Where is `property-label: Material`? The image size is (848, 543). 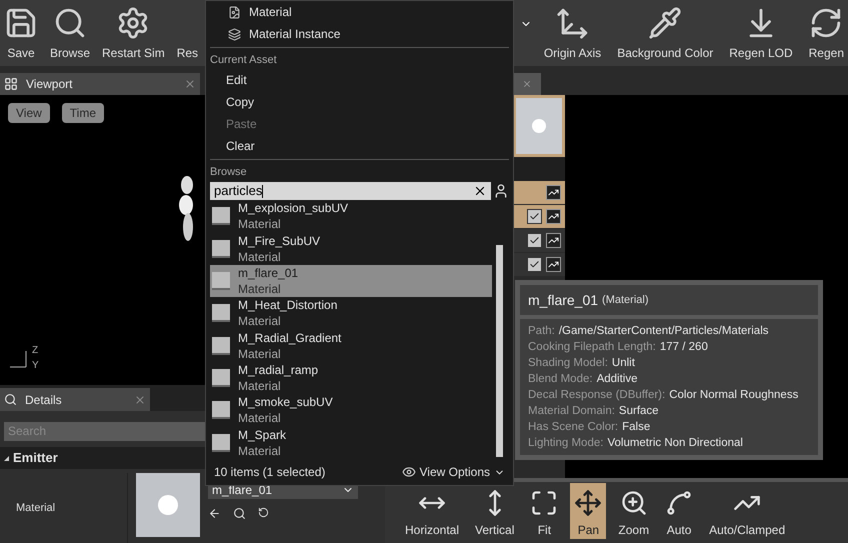
property-label: Material is located at coordinates (36, 508).